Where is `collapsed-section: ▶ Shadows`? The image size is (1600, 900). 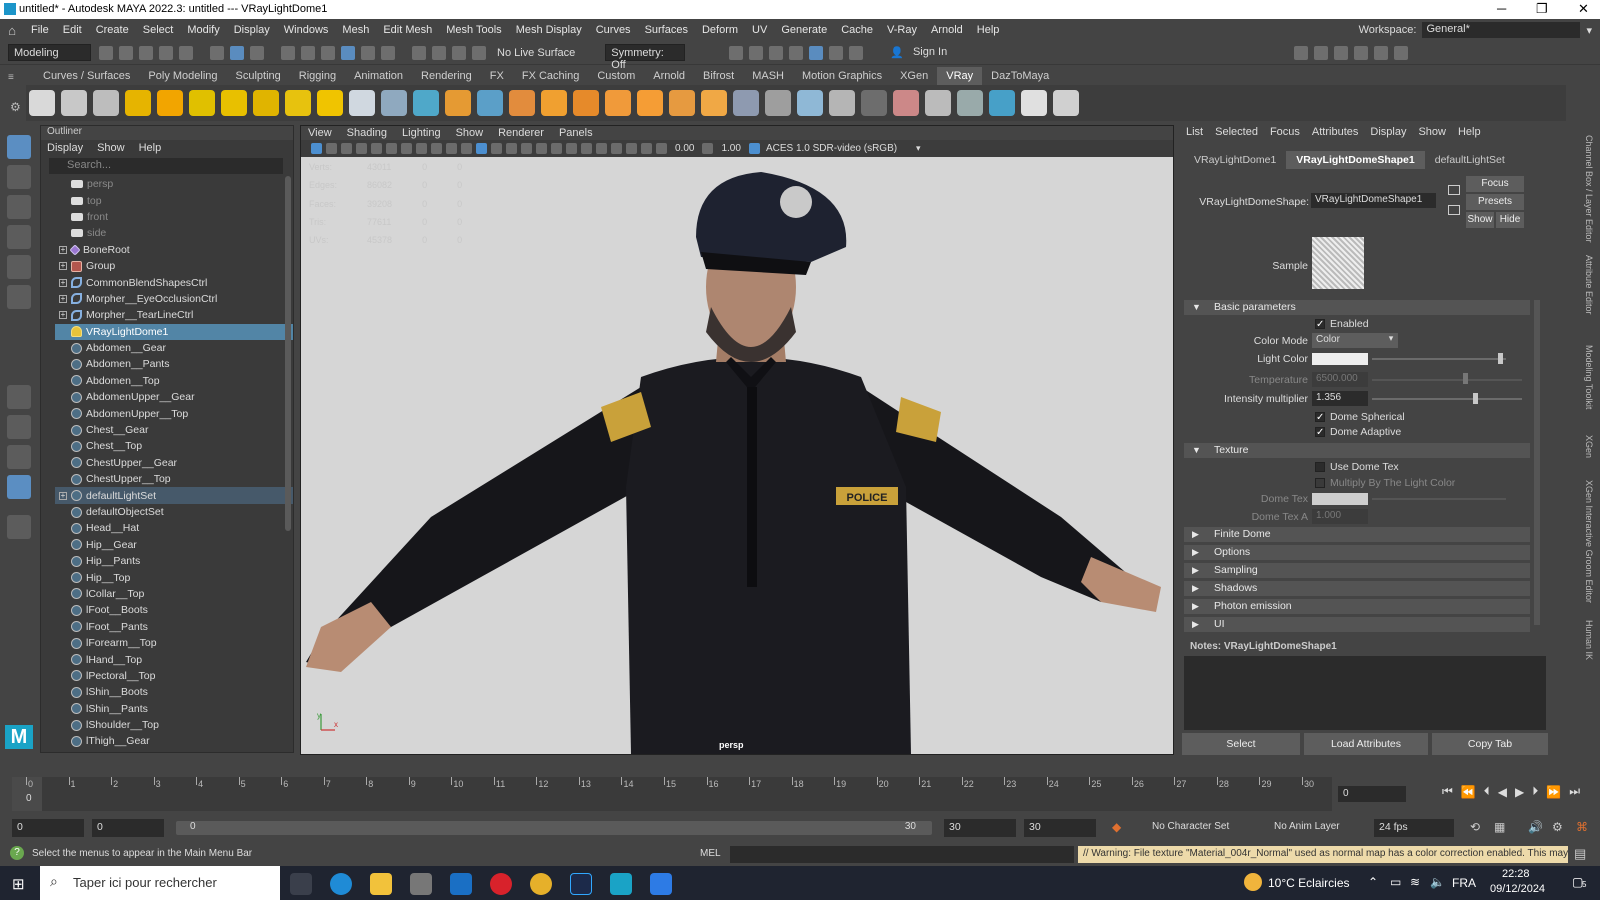
collapsed-section: ▶ Shadows is located at coordinates (1357, 588).